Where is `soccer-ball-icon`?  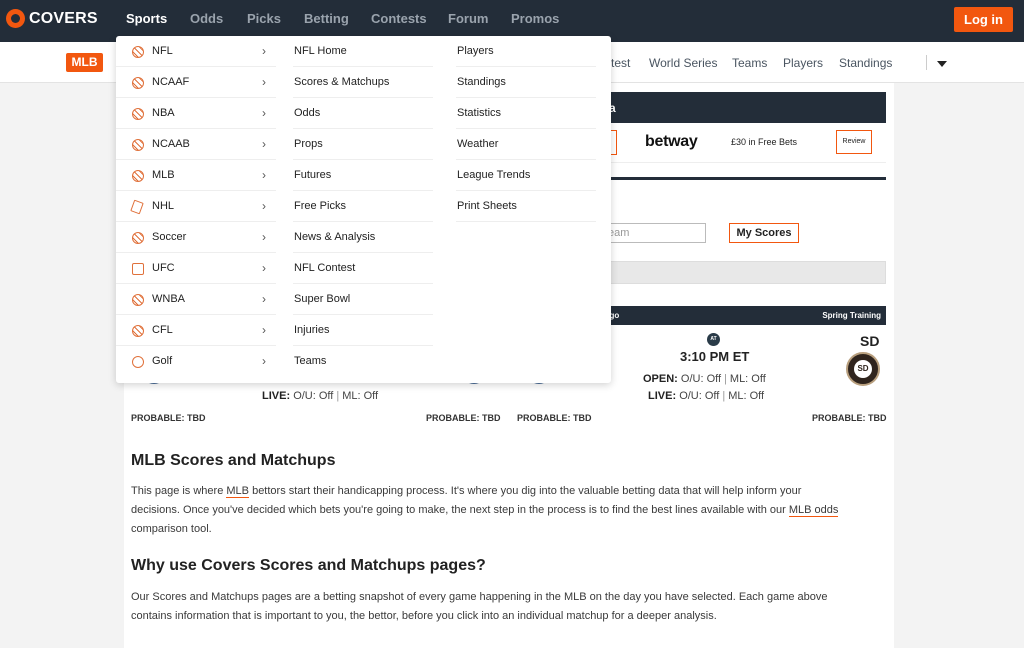 soccer-ball-icon is located at coordinates (138, 238).